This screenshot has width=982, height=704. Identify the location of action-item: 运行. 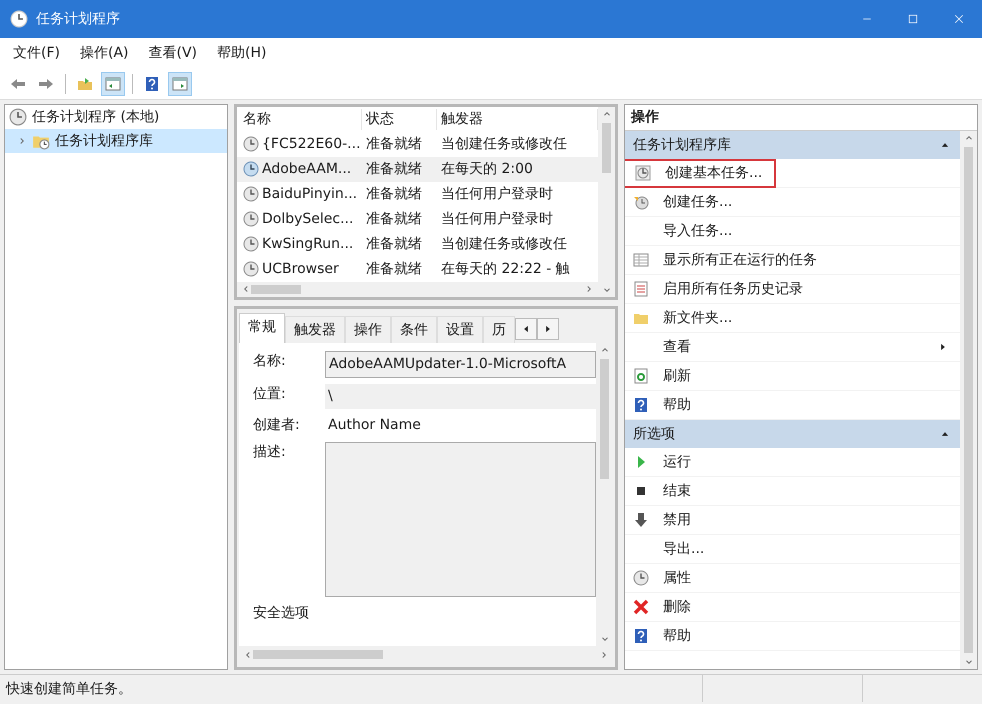
(792, 462).